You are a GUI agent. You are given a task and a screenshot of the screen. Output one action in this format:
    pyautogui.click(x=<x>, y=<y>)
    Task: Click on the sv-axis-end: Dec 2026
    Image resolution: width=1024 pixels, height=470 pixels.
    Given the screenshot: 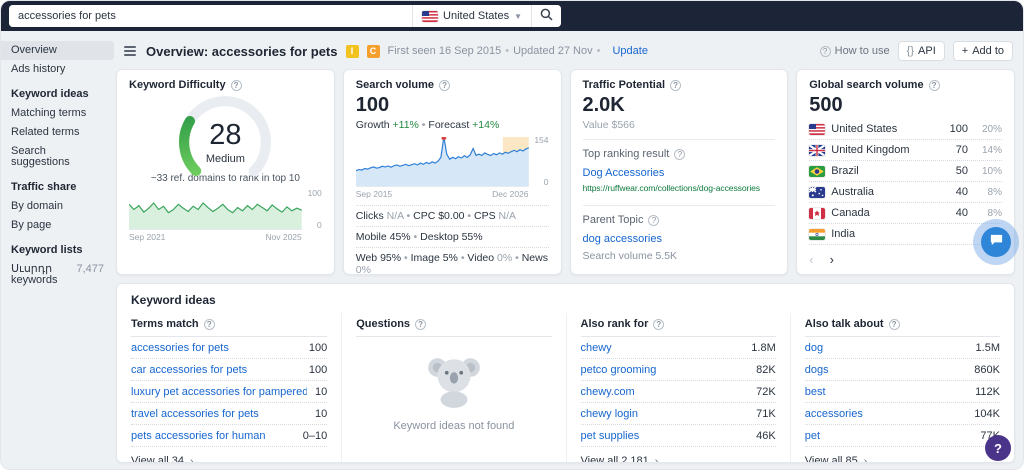 What is the action you would take?
    pyautogui.click(x=510, y=194)
    